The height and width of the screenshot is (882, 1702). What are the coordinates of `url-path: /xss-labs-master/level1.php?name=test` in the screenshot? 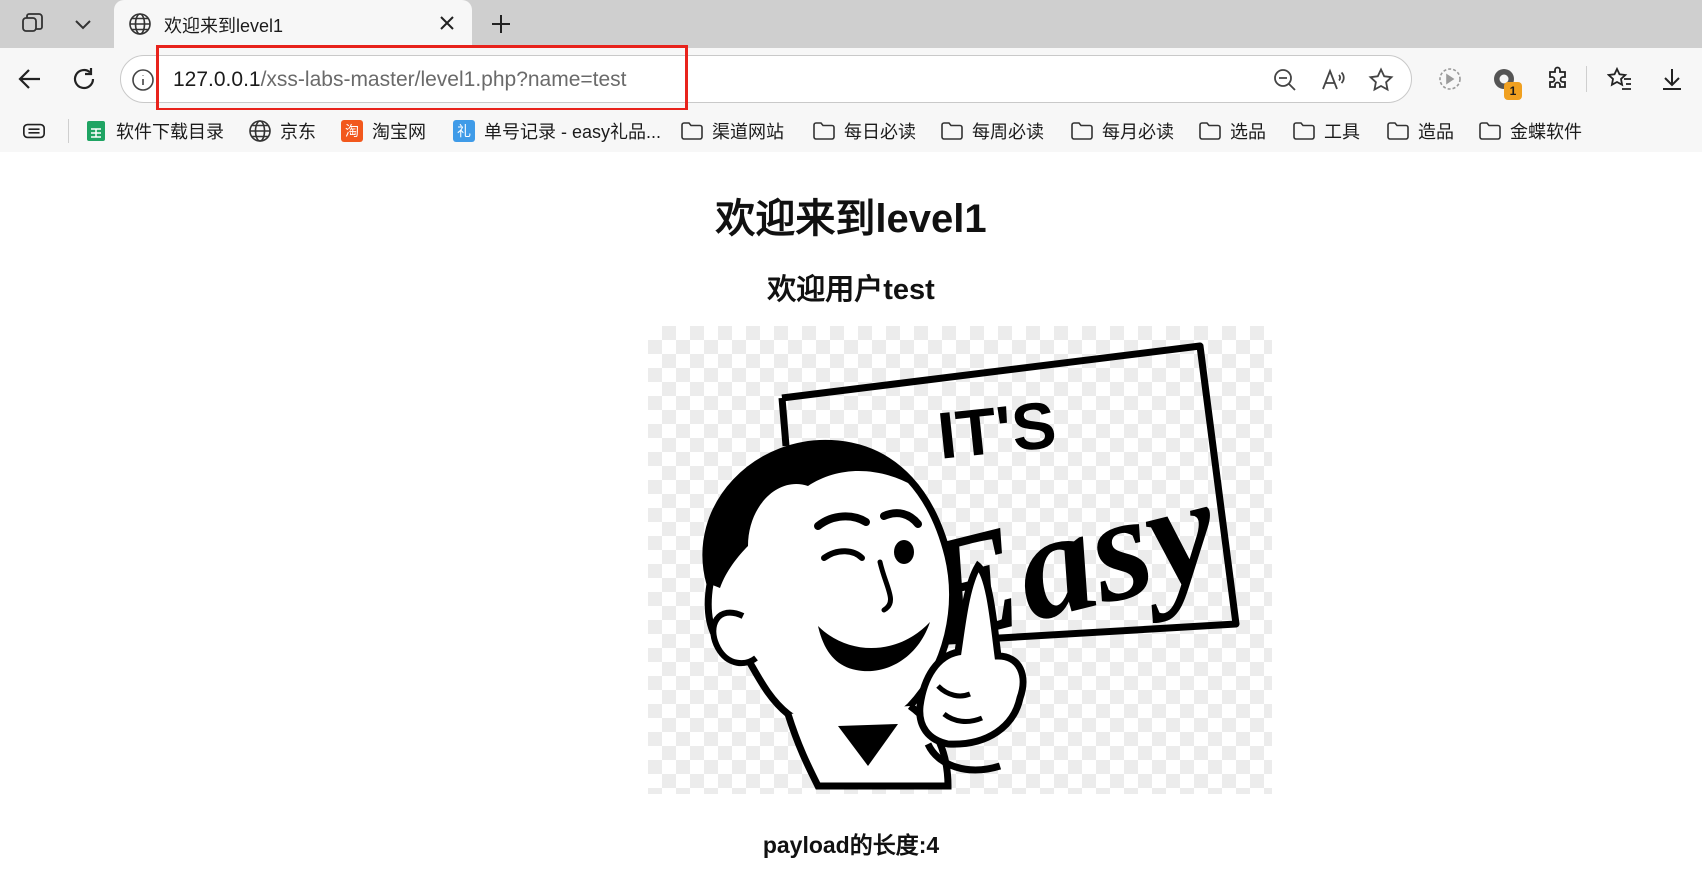 It's located at (443, 79).